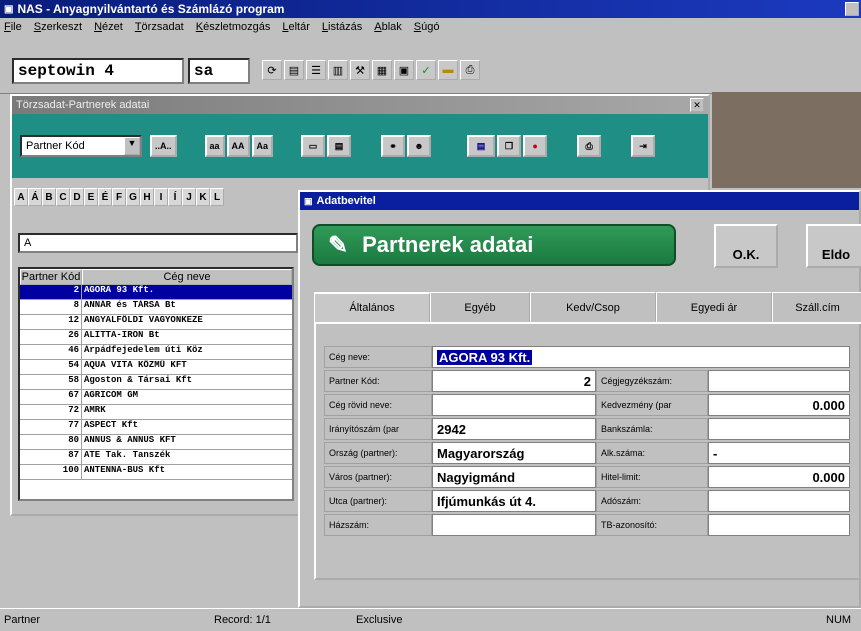 Image resolution: width=861 pixels, height=631 pixels. What do you see at coordinates (313, 146) in the screenshot?
I see `form-view-icon: ▭` at bounding box center [313, 146].